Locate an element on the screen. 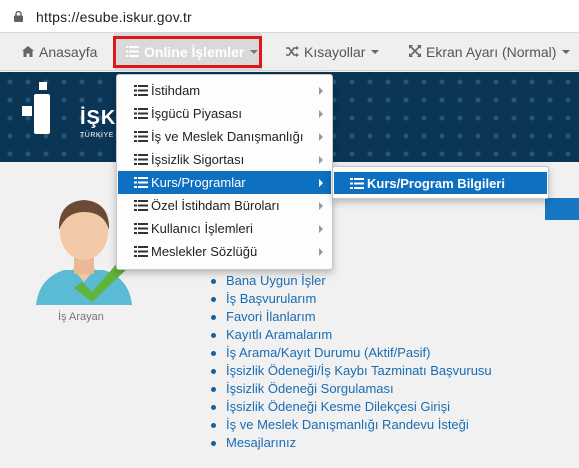 The width and height of the screenshot is (579, 468). list-item: İş Başvurularım is located at coordinates (351, 299).